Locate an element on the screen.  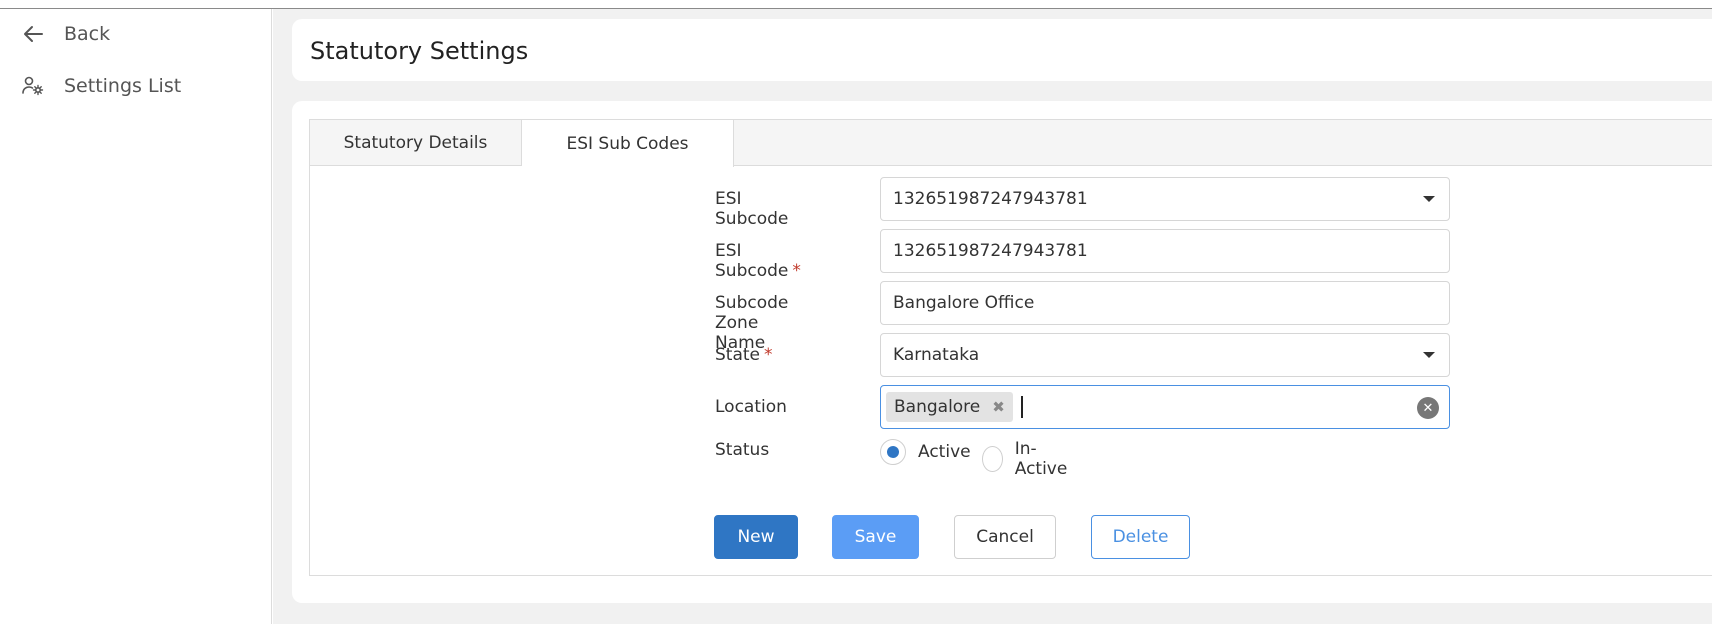
status-active-radio: Active is located at coordinates (925, 452).